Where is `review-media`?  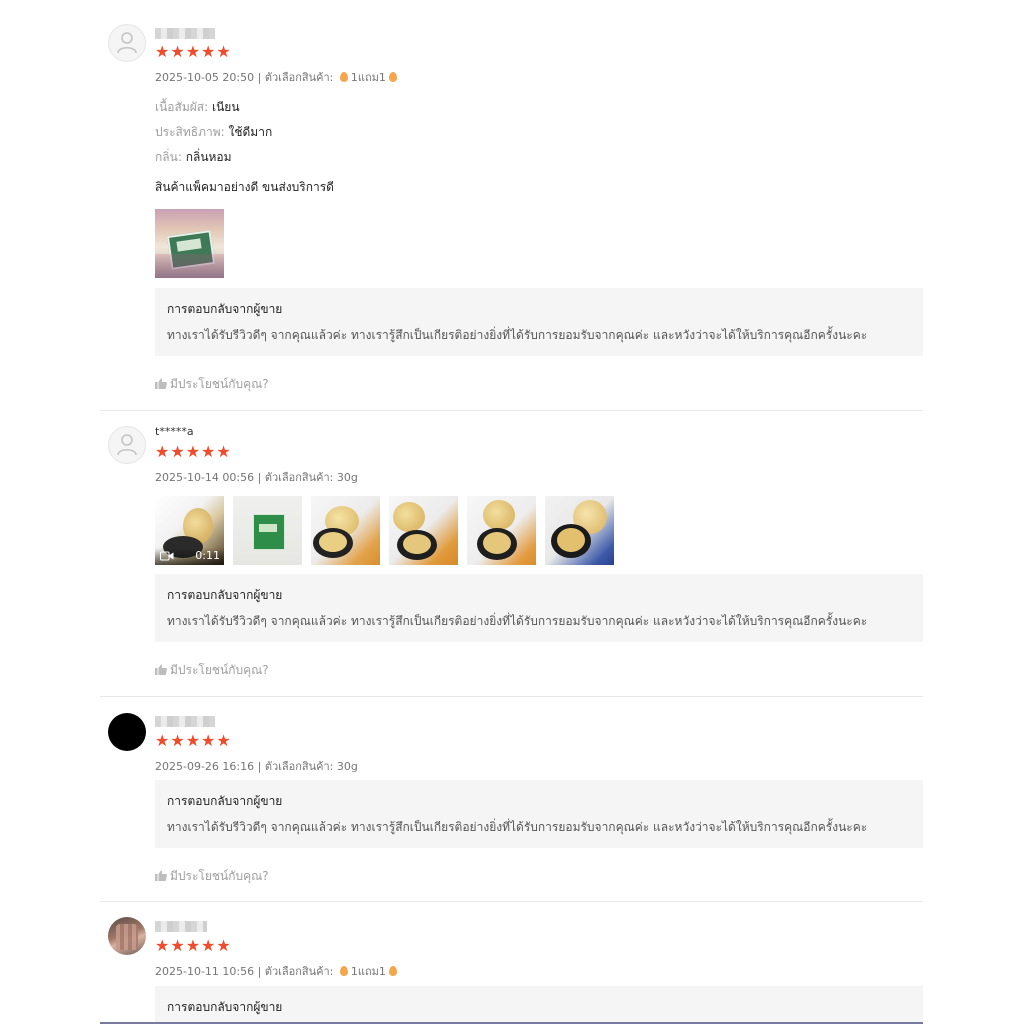 review-media is located at coordinates (189, 243).